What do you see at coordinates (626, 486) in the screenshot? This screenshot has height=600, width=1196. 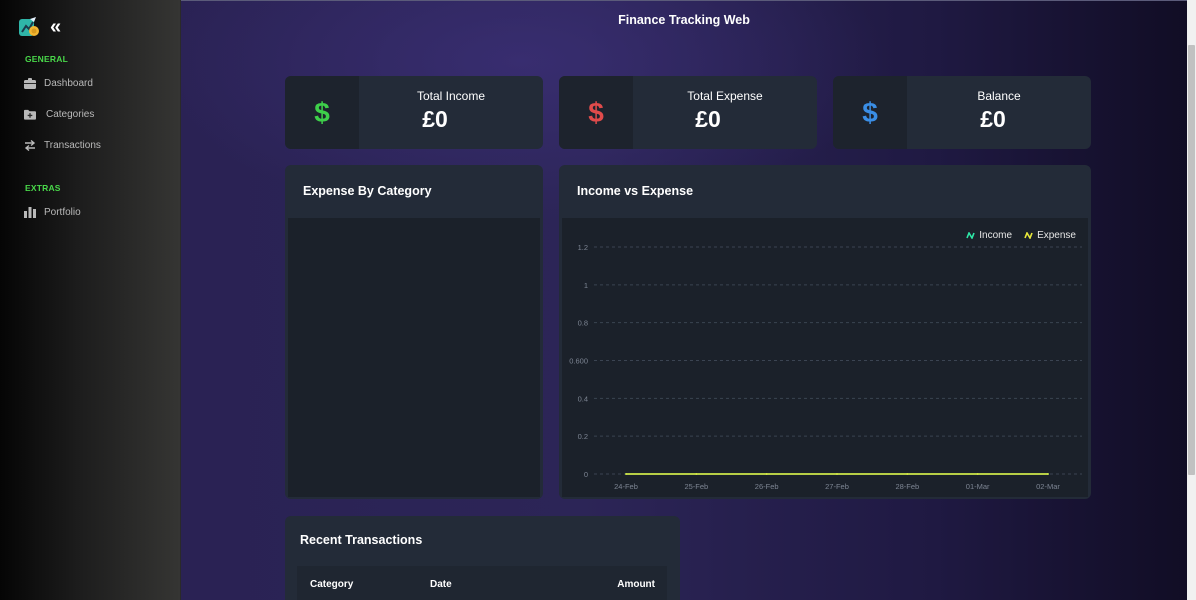 I see `x-tick-label: 24-Feb` at bounding box center [626, 486].